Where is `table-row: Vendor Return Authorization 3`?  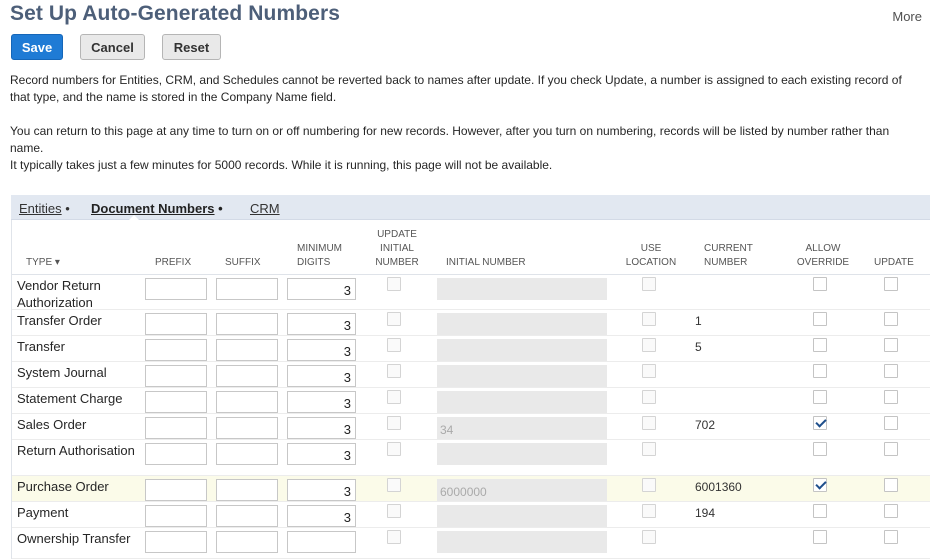
table-row: Vendor Return Authorization 3 is located at coordinates (471, 292).